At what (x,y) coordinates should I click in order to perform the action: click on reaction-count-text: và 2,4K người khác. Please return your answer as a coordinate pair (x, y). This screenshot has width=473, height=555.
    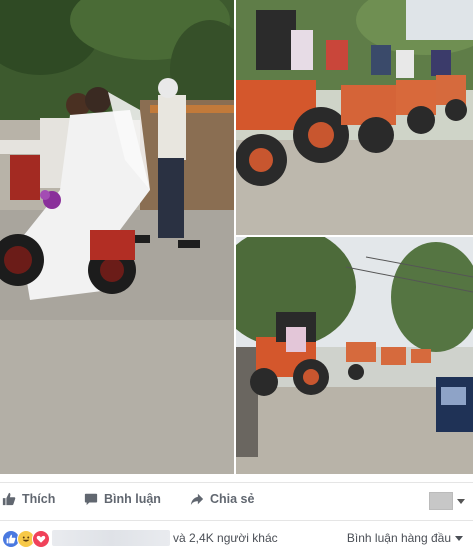
    Looking at the image, I should click on (225, 538).